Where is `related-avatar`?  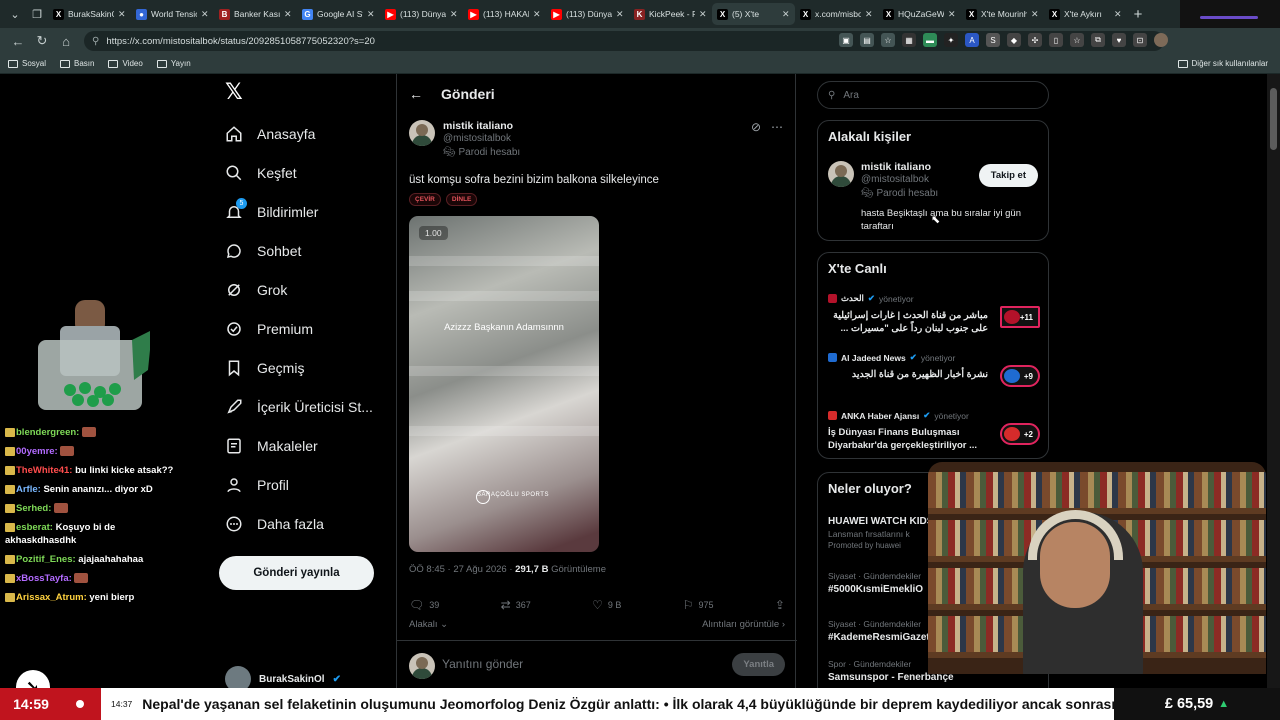 related-avatar is located at coordinates (841, 174).